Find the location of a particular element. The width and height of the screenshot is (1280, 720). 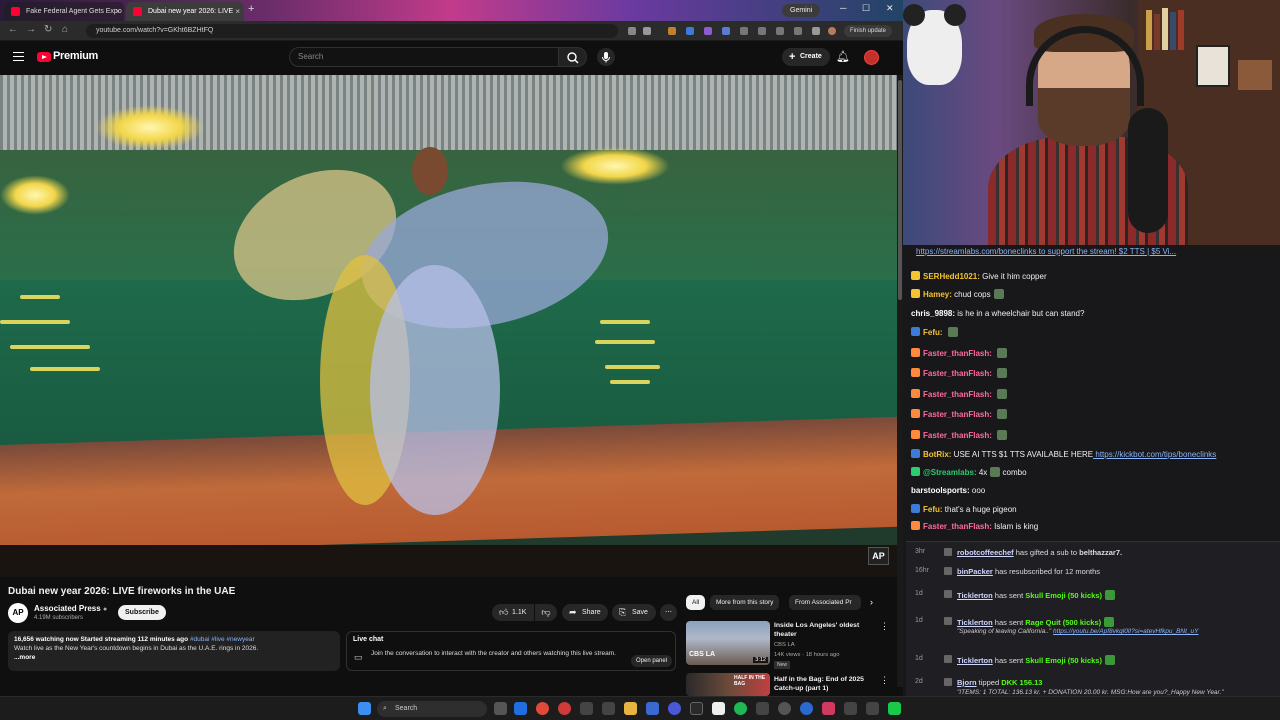

recommendation-thumbnail: HALF IN THE BAG is located at coordinates (728, 684).